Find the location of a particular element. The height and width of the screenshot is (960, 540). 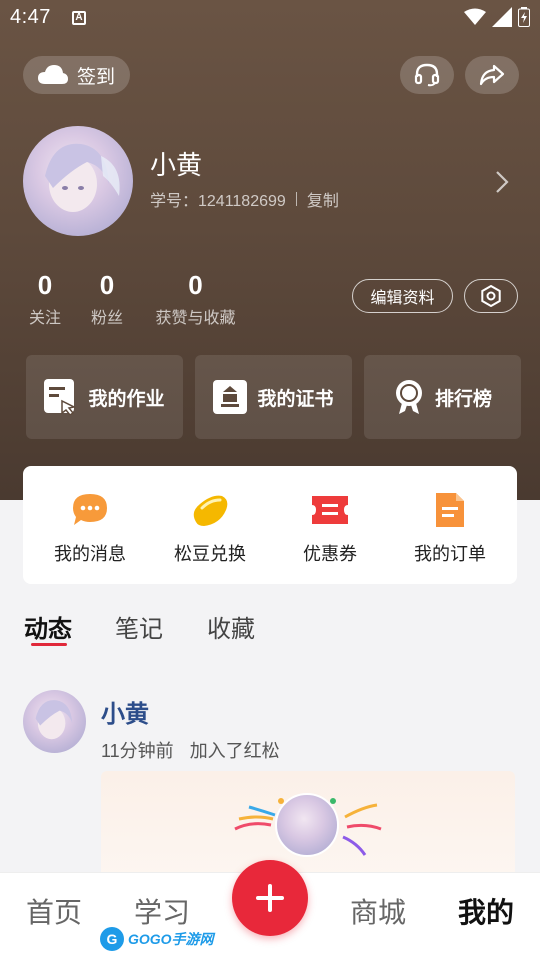

coupon-icon is located at coordinates (330, 510).